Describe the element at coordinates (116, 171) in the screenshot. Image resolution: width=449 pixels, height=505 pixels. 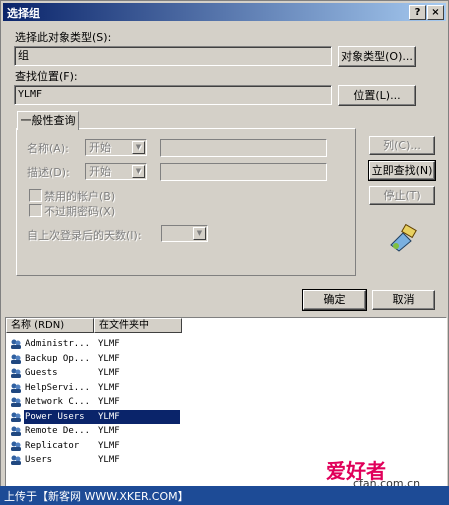
I see `description-condition-combo: 开始 ▼` at that location.